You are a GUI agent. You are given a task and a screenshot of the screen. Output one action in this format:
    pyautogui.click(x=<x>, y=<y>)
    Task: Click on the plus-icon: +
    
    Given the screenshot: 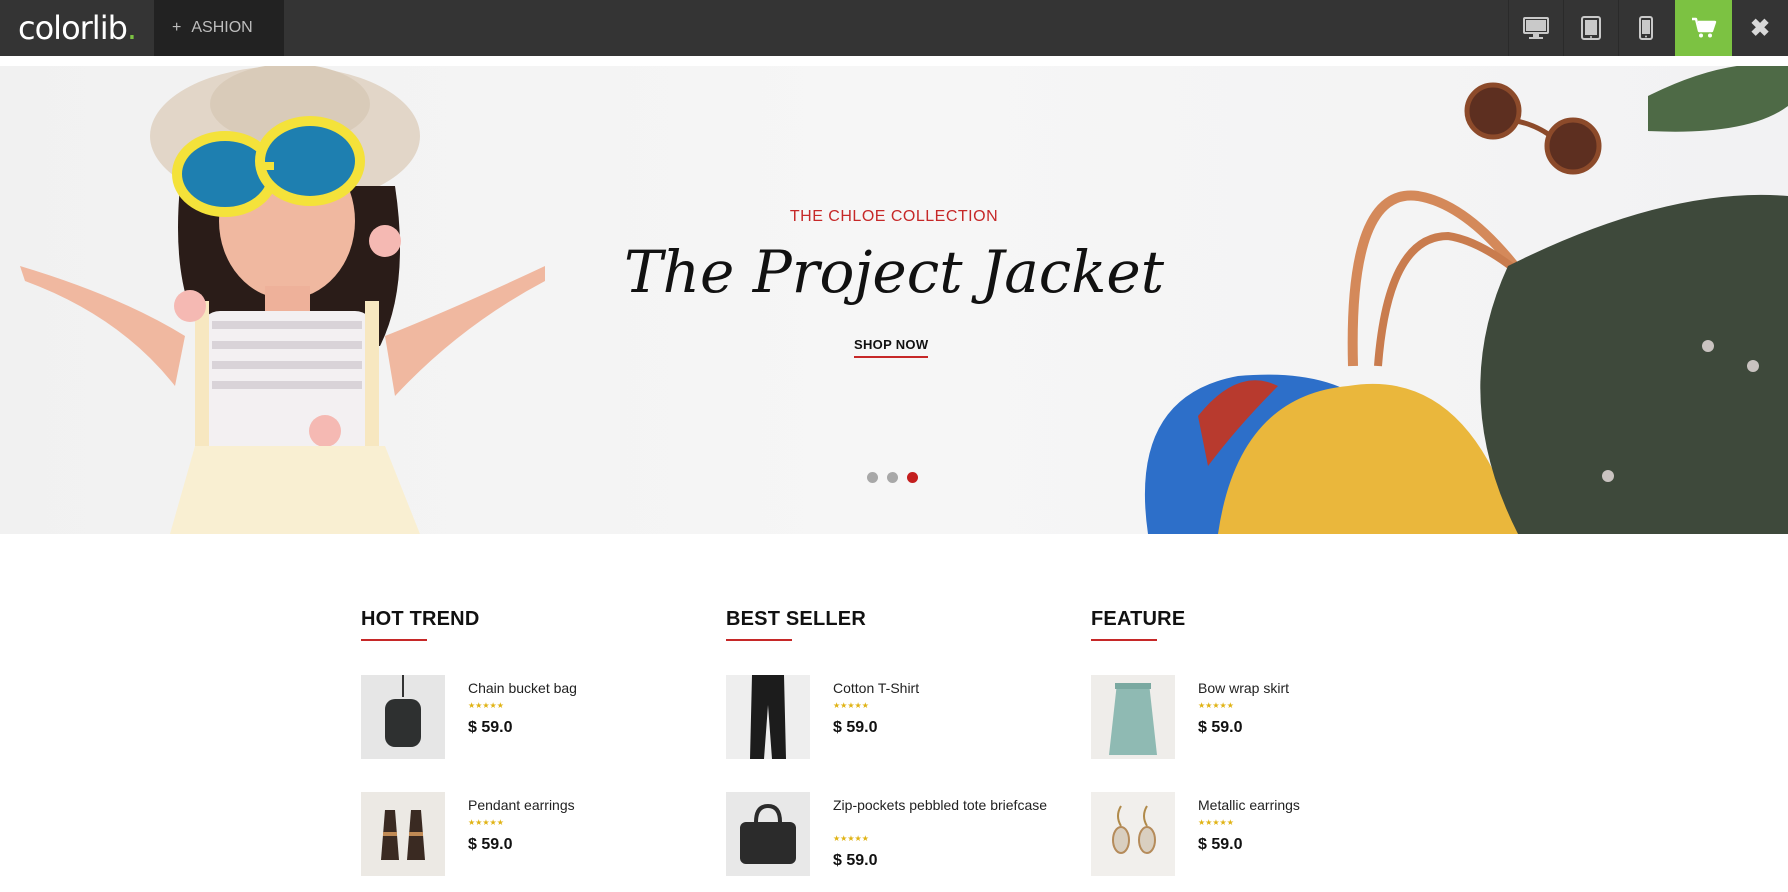 What is the action you would take?
    pyautogui.click(x=177, y=27)
    